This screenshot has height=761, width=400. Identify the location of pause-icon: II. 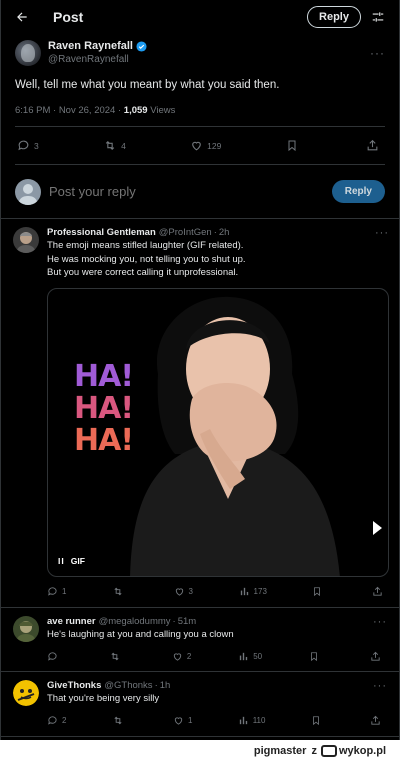
(61, 561).